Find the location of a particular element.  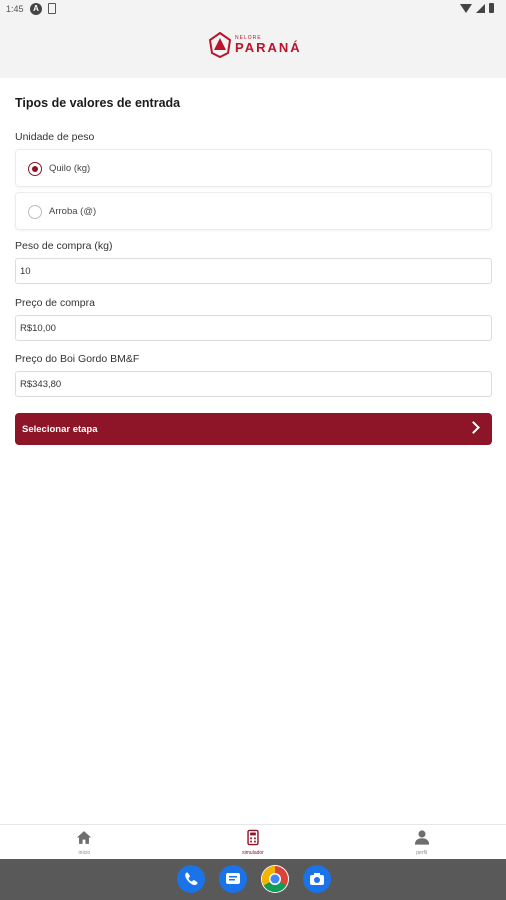

sim-card-icon is located at coordinates (52, 8).